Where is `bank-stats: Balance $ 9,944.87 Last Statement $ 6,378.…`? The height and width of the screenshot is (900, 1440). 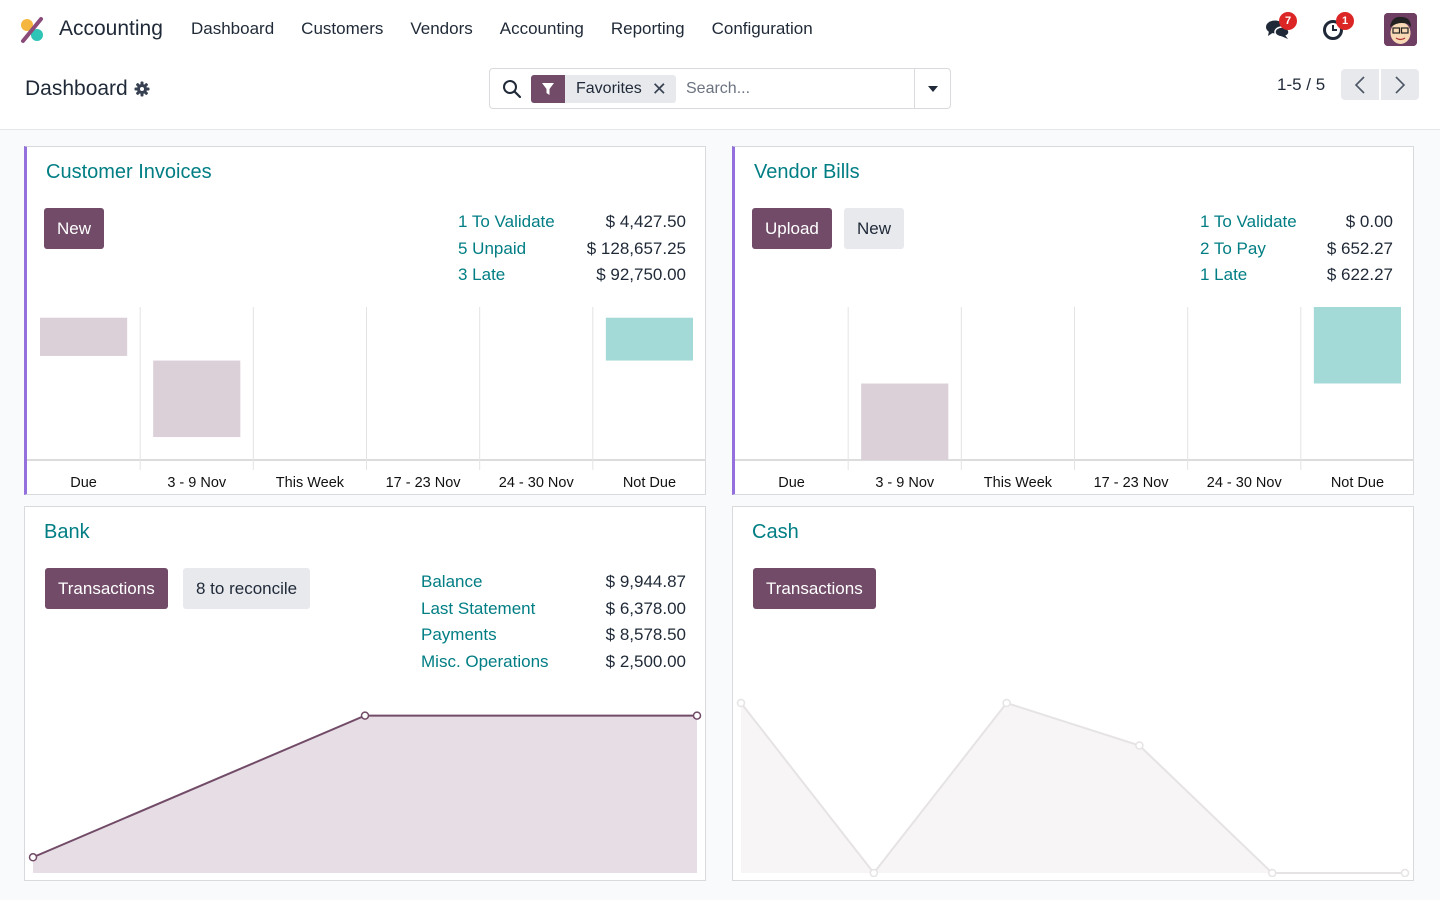 bank-stats: Balance $ 9,944.87 Last Statement $ 6,378.… is located at coordinates (553, 622).